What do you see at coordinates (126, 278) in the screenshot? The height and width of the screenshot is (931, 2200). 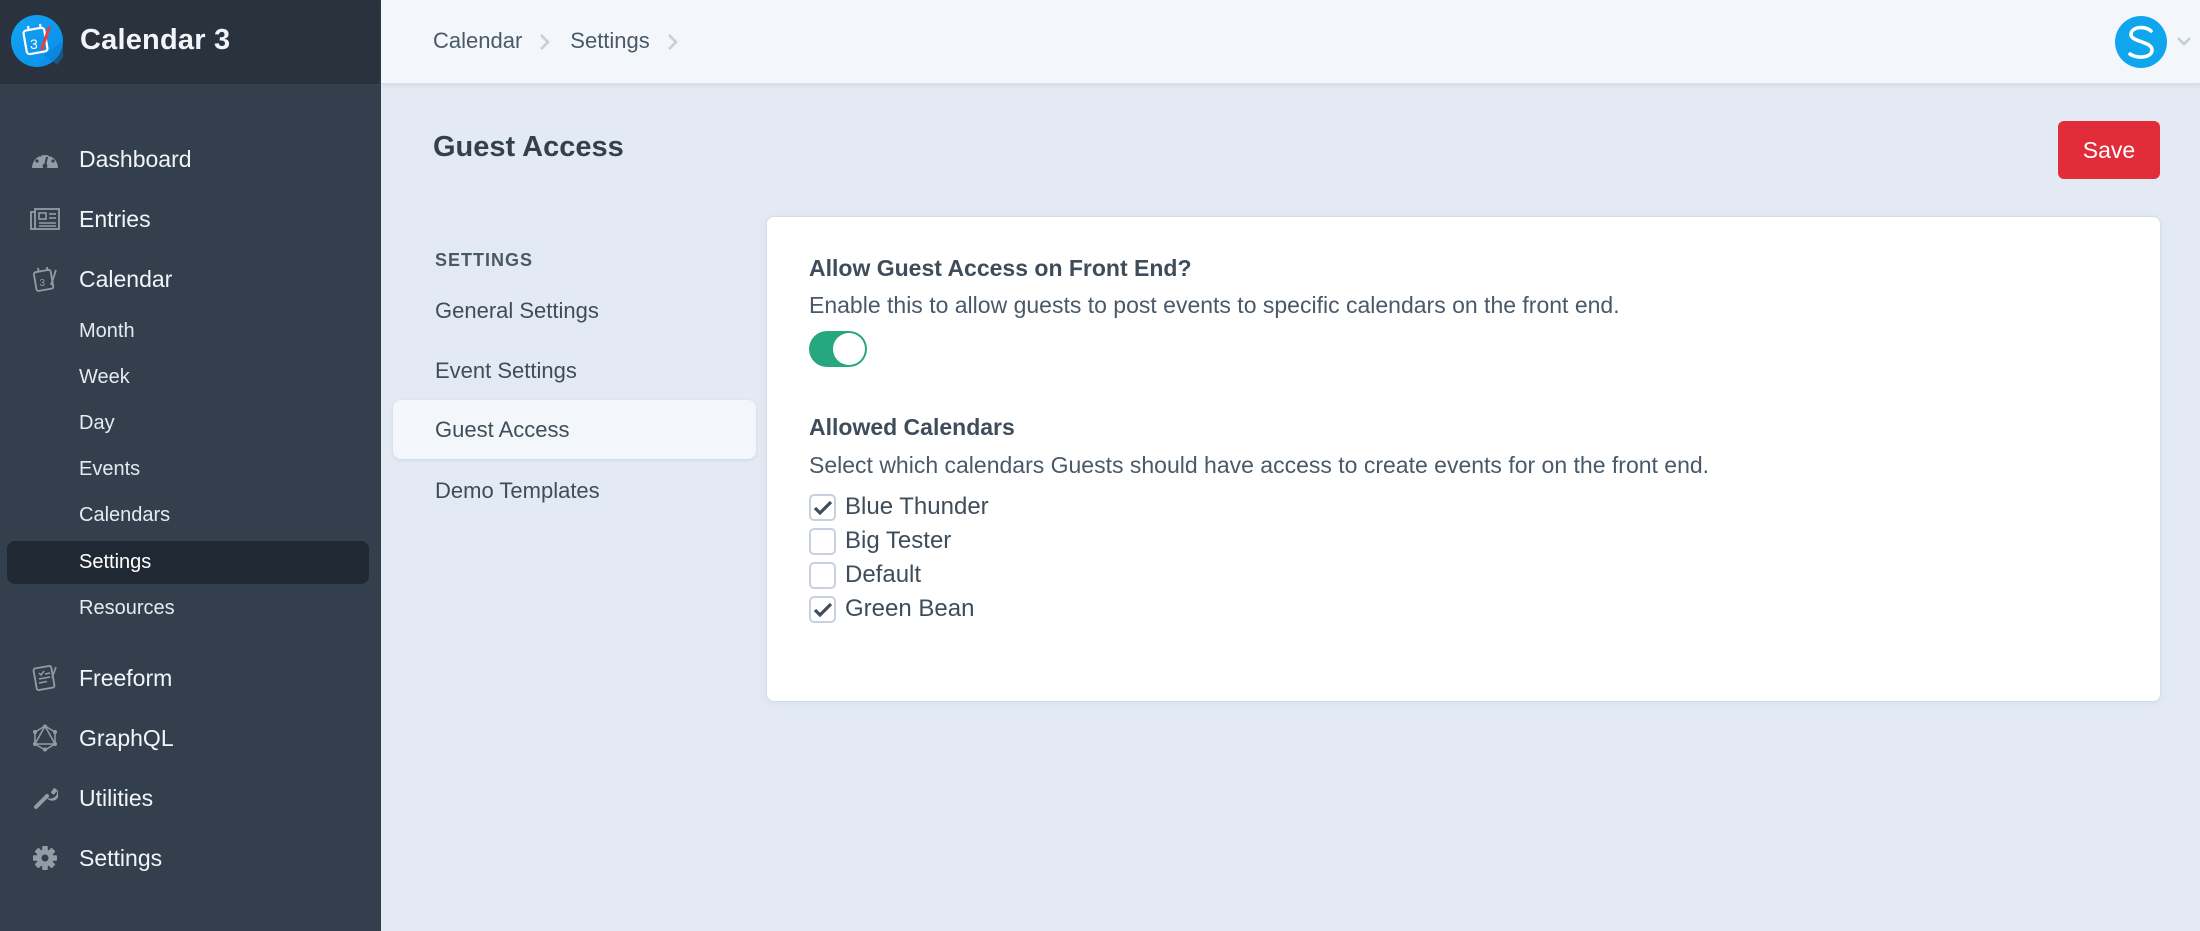 I see `sidebar-item-label: Calendar` at bounding box center [126, 278].